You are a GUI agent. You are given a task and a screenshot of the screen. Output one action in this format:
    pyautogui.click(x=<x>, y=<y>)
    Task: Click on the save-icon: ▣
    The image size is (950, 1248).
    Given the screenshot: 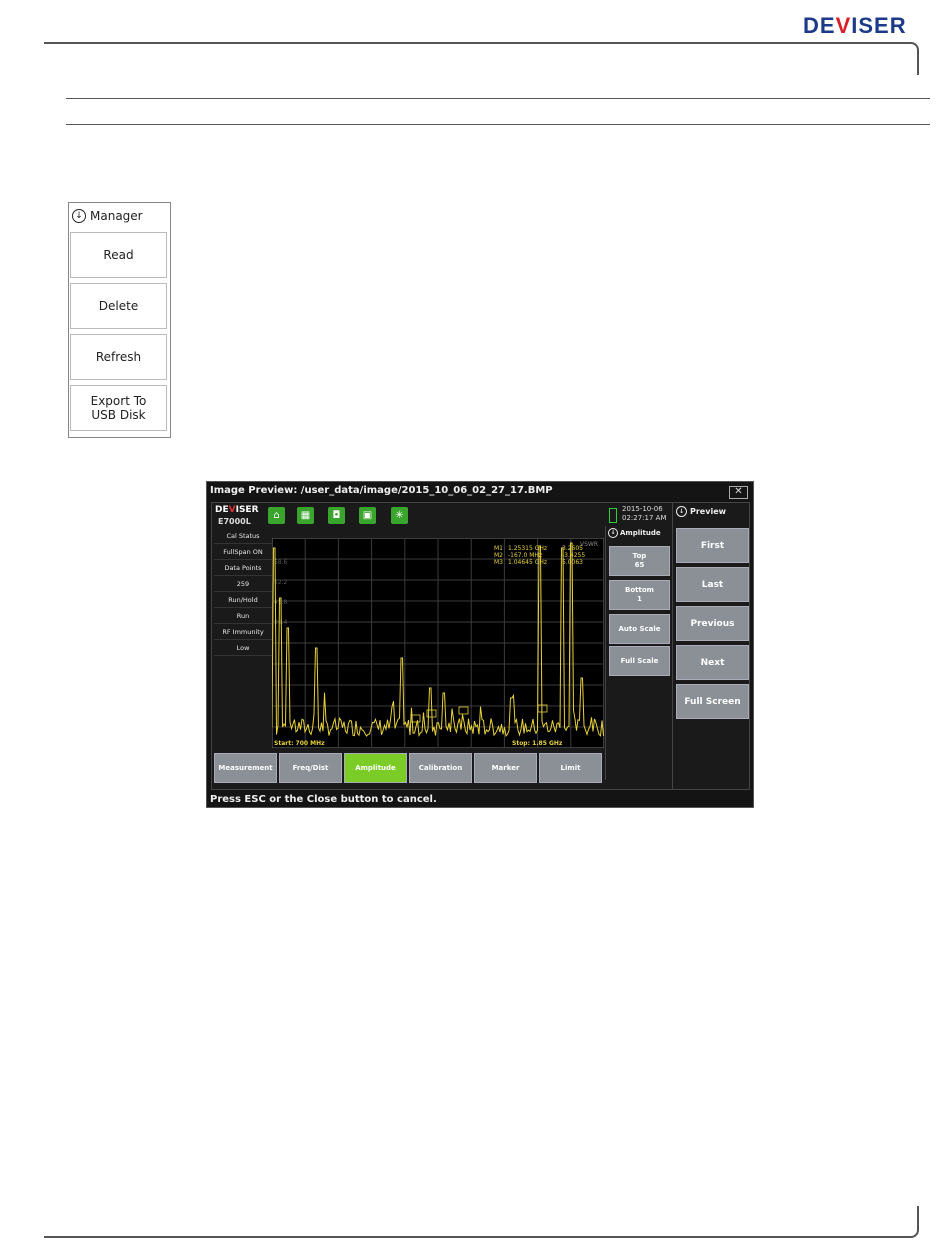 What is the action you would take?
    pyautogui.click(x=367, y=515)
    